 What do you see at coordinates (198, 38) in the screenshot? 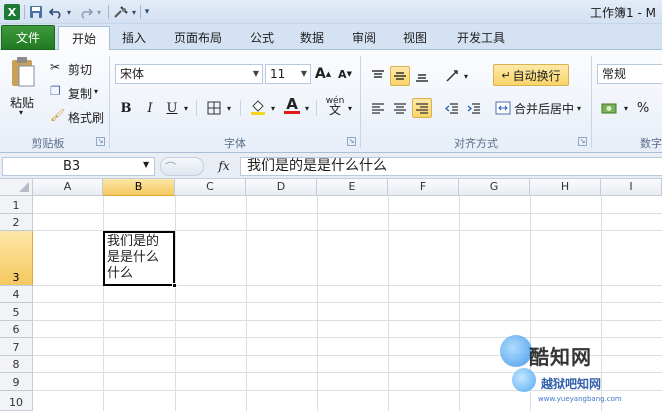
I see `tab-page-layout: 页面布局` at bounding box center [198, 38].